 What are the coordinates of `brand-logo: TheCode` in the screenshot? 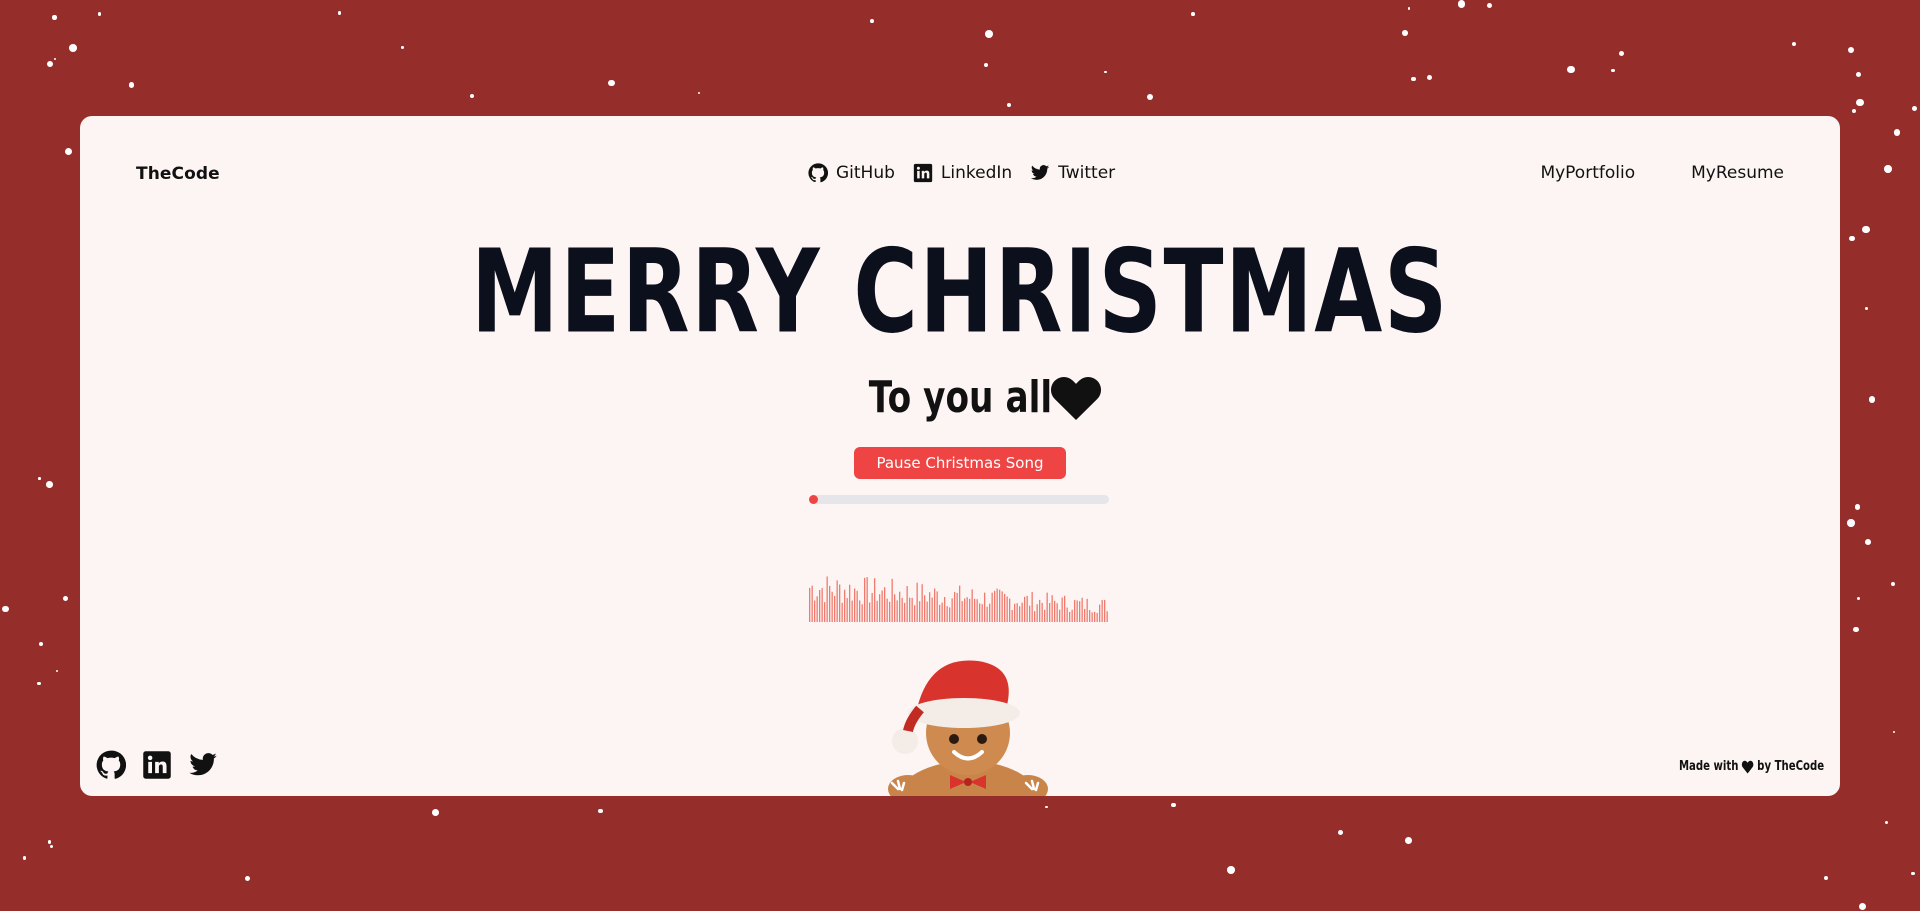 It's located at (178, 174).